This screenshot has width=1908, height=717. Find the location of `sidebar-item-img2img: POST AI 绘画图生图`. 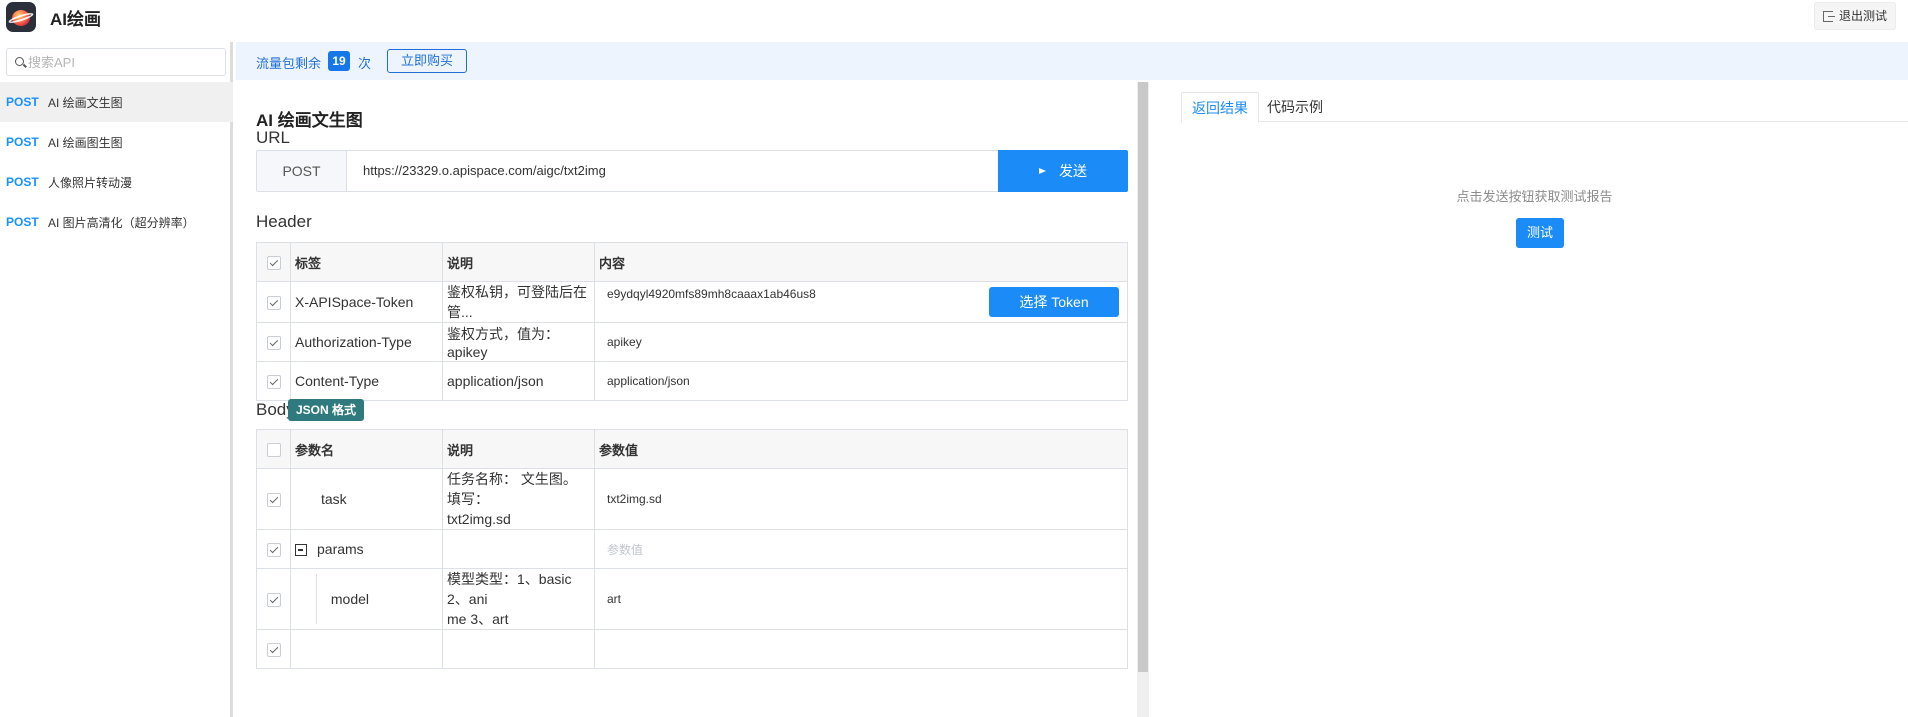

sidebar-item-img2img: POST AI 绘画图生图 is located at coordinates (116, 142).